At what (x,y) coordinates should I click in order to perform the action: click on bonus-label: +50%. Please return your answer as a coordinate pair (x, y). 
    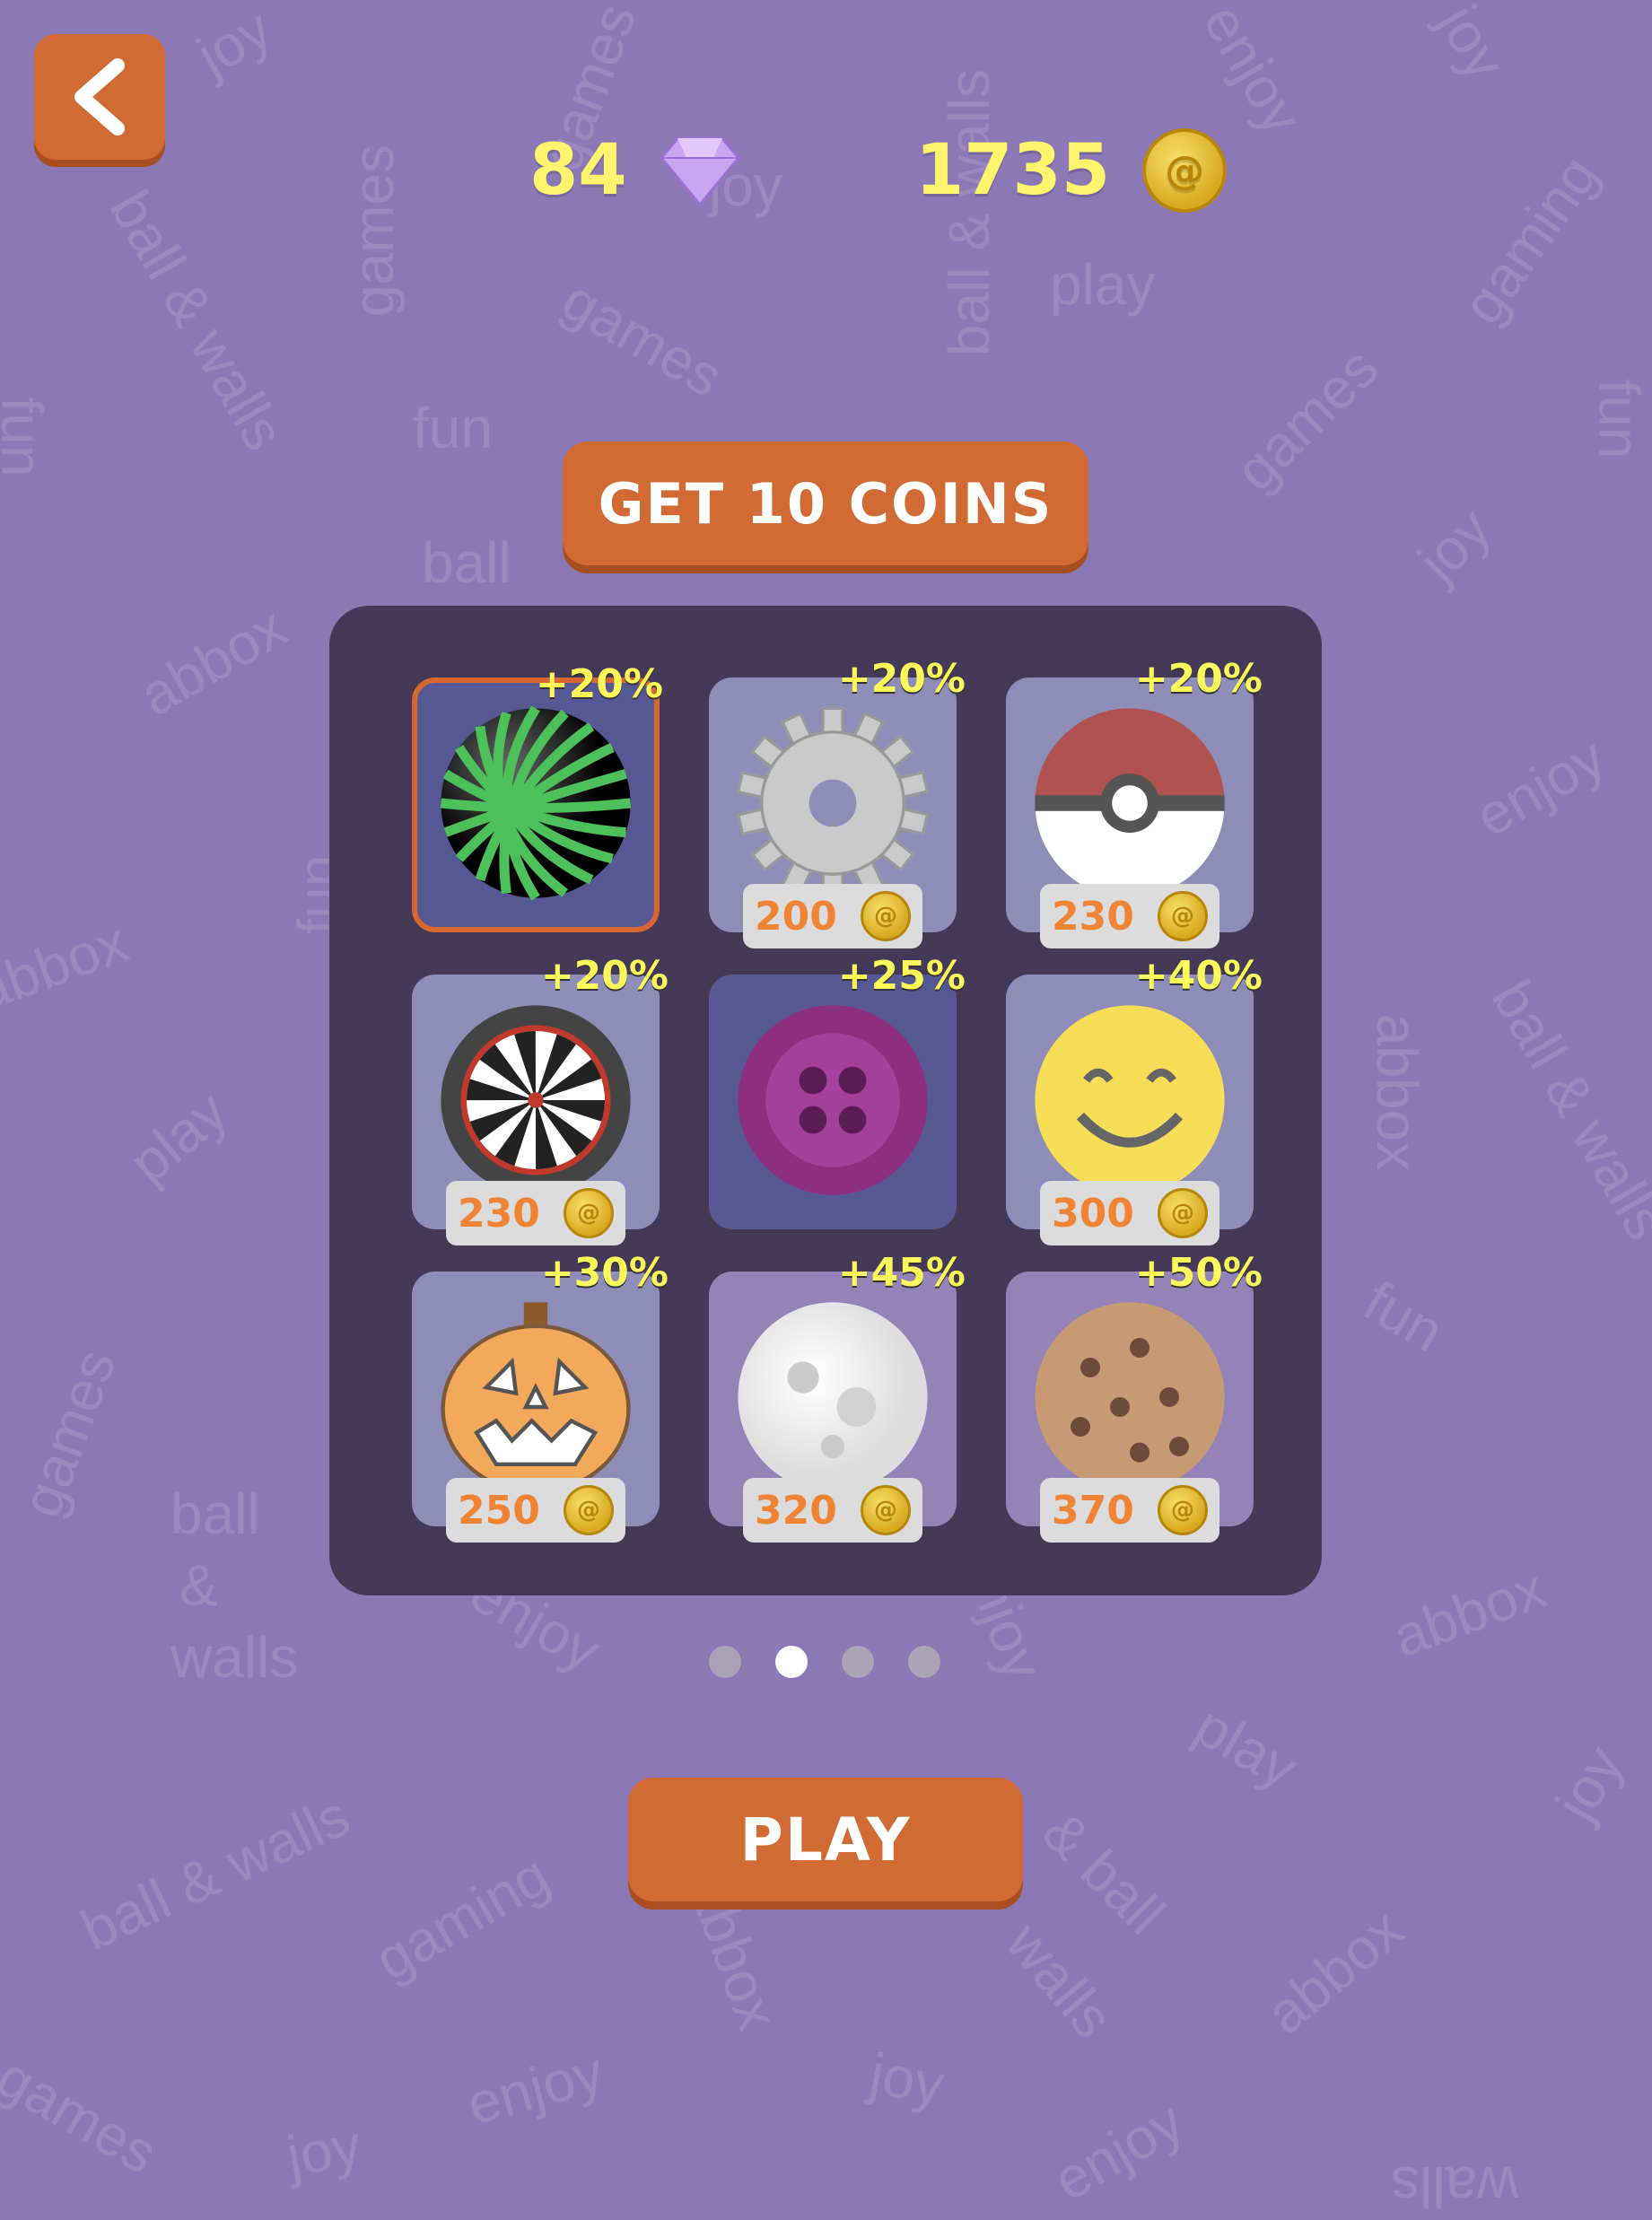
    Looking at the image, I should click on (1198, 1273).